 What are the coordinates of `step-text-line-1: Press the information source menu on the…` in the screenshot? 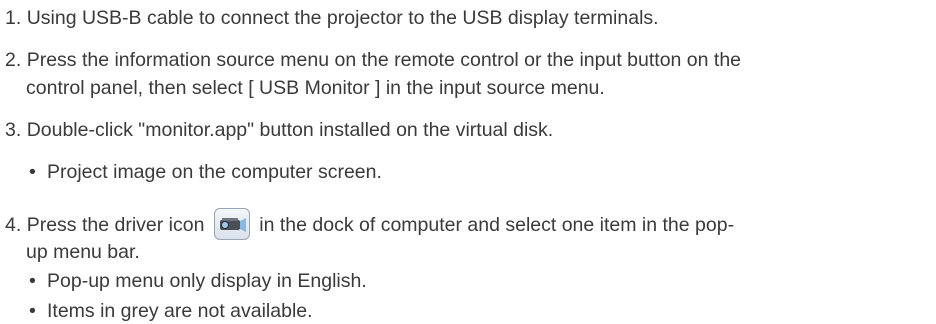 It's located at (384, 60).